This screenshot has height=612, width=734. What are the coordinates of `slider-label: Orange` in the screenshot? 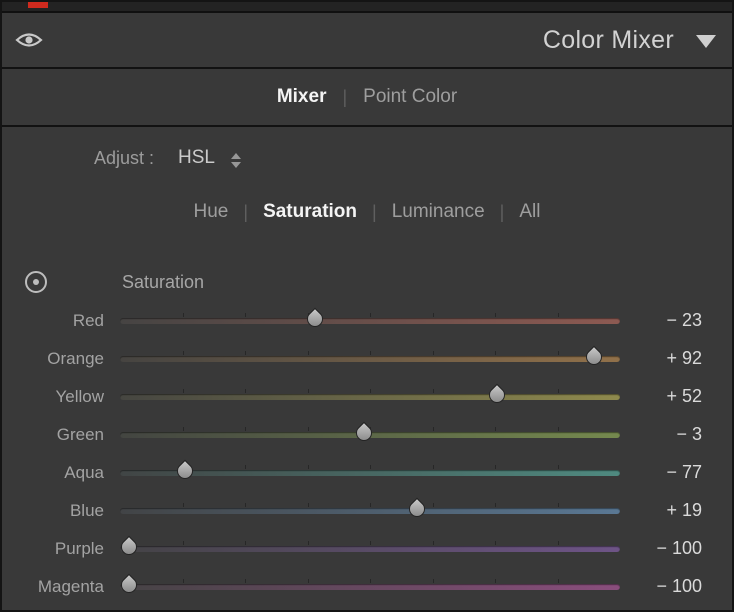 It's located at (75, 358).